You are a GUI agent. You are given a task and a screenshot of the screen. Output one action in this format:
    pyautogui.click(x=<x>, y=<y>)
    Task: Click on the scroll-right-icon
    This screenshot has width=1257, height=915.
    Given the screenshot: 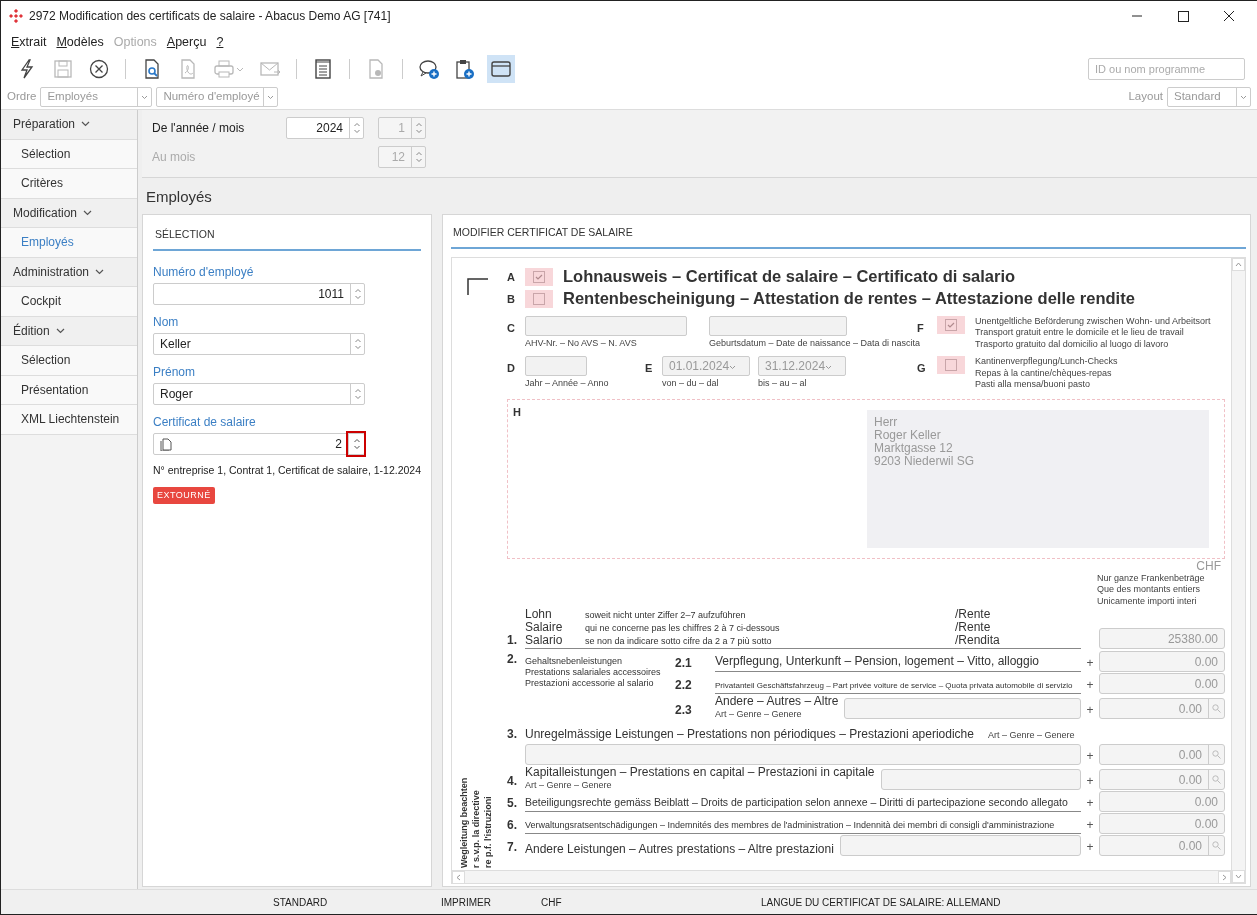 What is the action you would take?
    pyautogui.click(x=1224, y=877)
    